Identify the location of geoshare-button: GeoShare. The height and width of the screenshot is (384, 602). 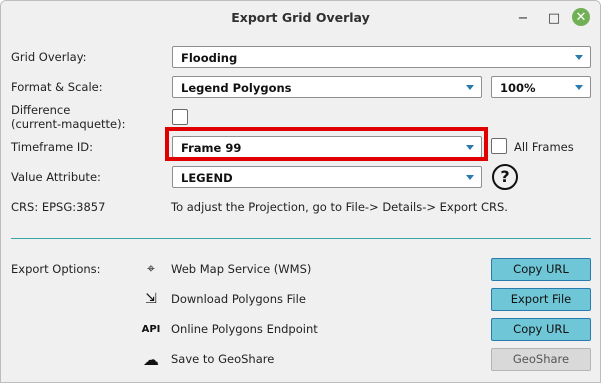
(541, 359).